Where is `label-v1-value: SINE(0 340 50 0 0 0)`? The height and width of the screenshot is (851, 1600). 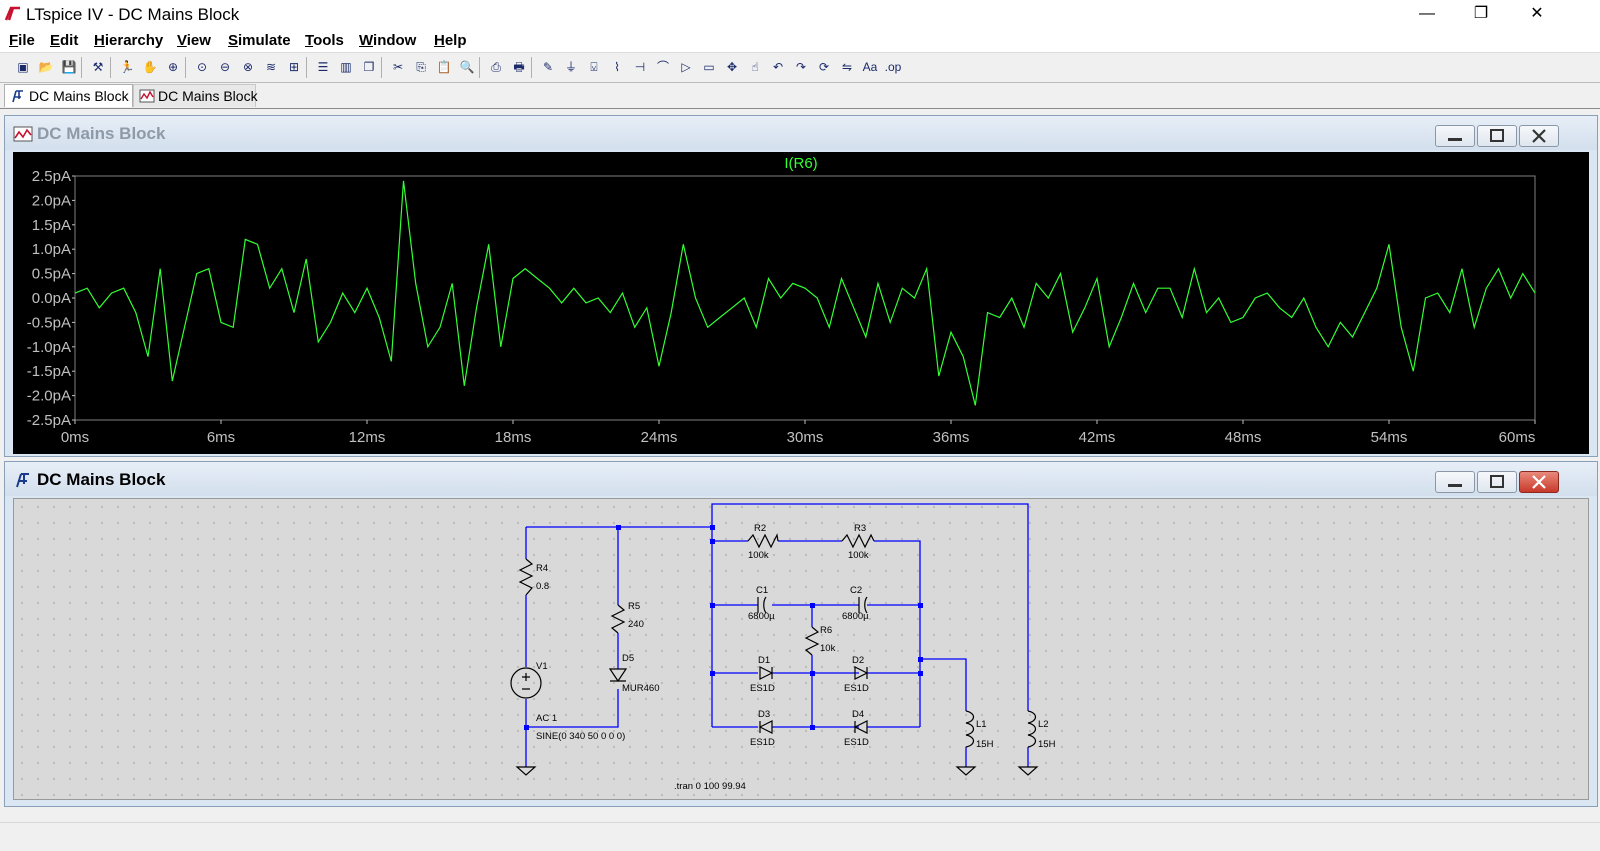
label-v1-value: SINE(0 340 50 0 0 0) is located at coordinates (580, 736).